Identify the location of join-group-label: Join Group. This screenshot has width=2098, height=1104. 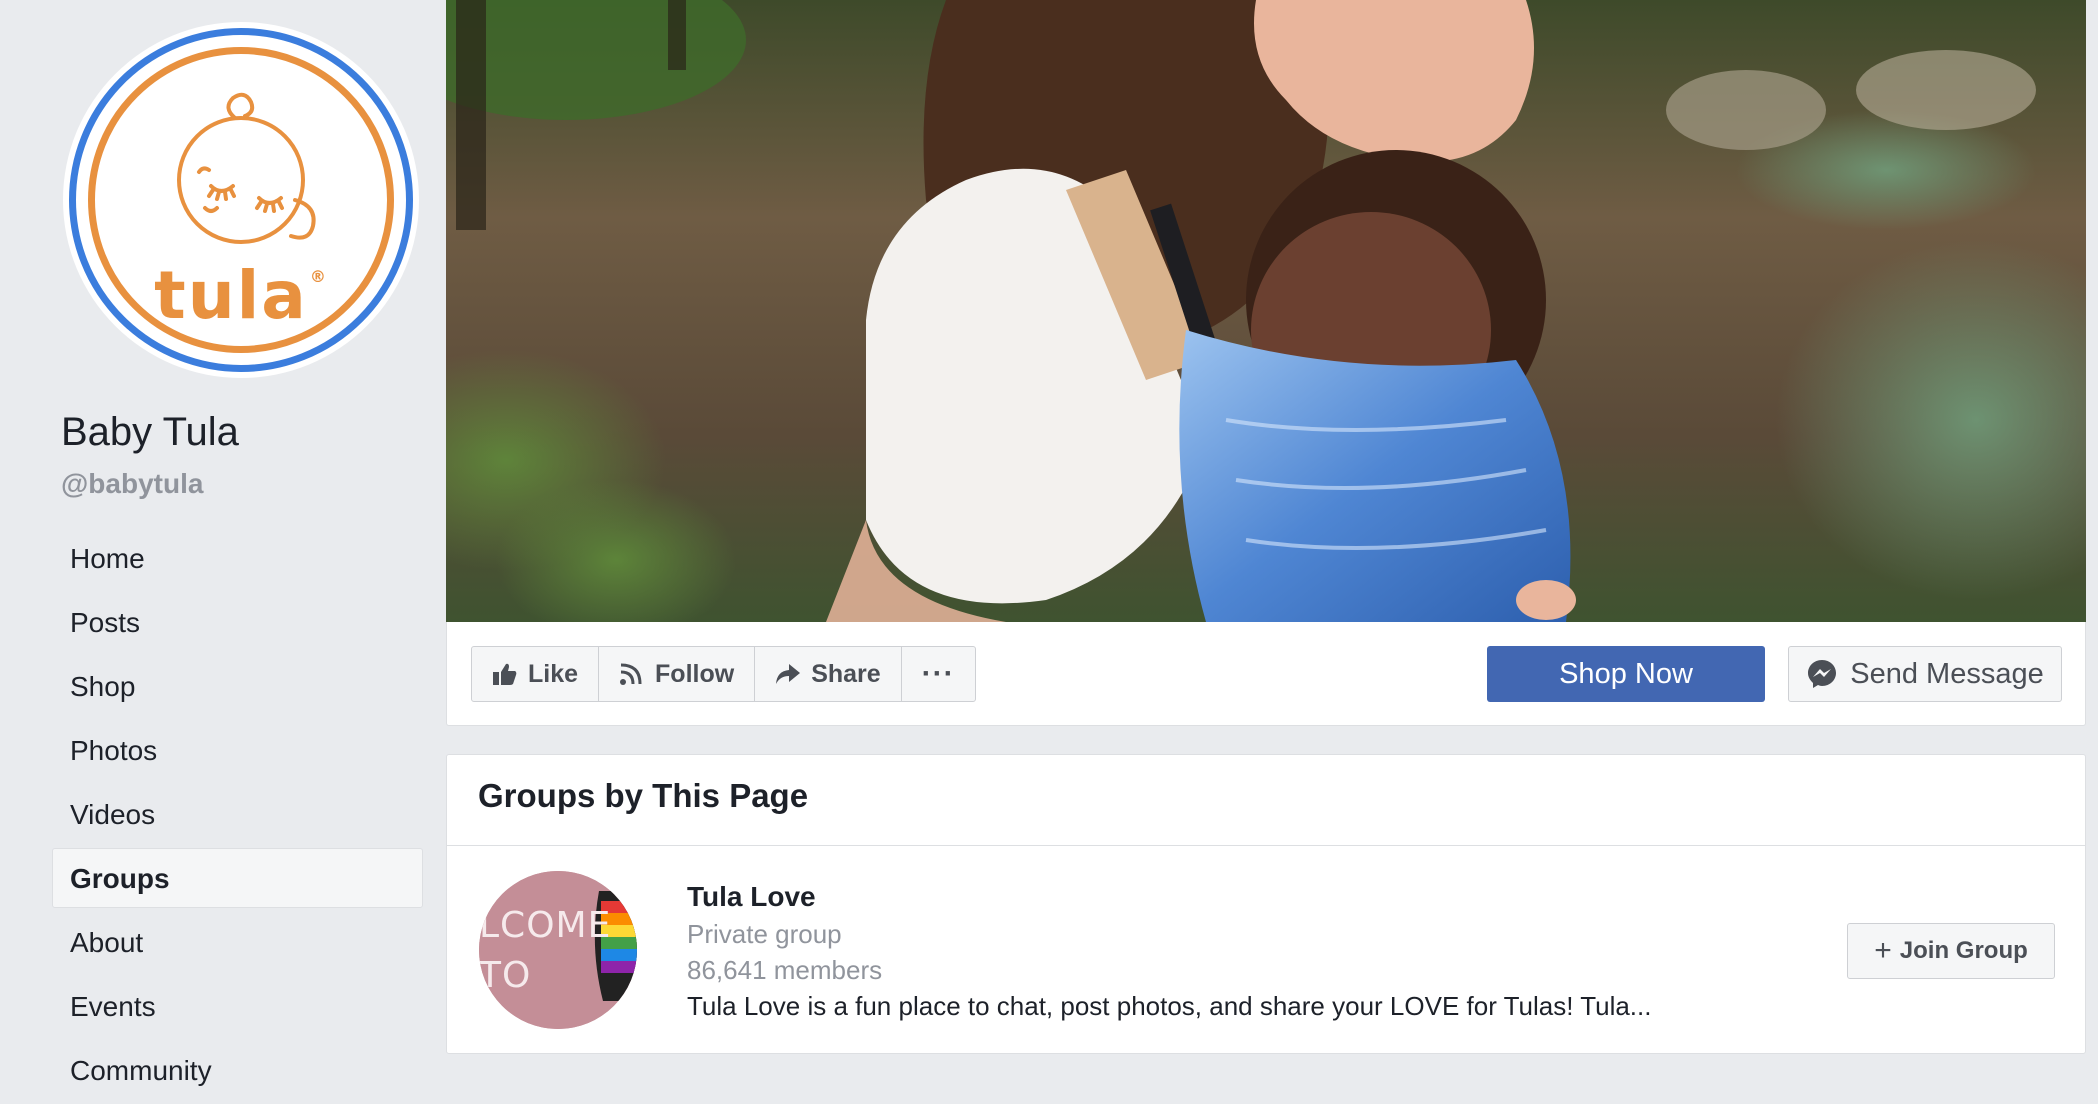
(1963, 950).